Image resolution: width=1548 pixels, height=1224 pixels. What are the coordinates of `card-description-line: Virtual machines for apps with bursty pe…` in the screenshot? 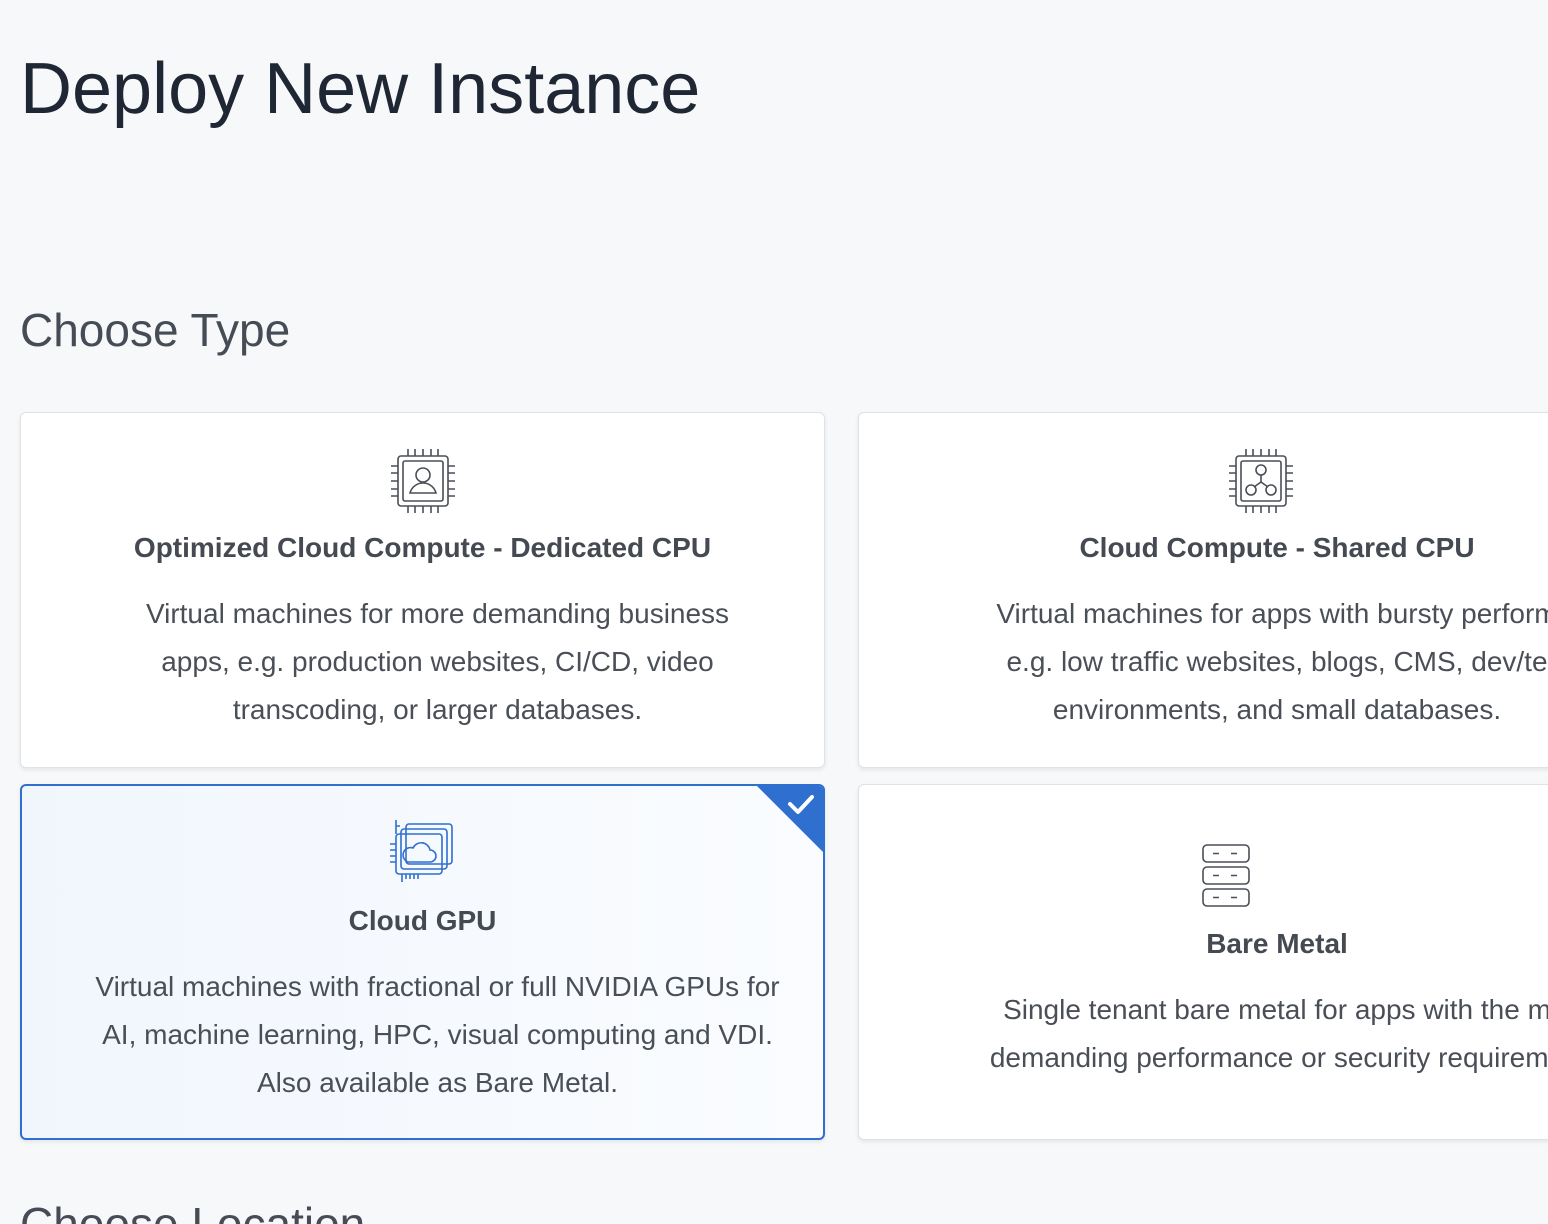 It's located at (1272, 613).